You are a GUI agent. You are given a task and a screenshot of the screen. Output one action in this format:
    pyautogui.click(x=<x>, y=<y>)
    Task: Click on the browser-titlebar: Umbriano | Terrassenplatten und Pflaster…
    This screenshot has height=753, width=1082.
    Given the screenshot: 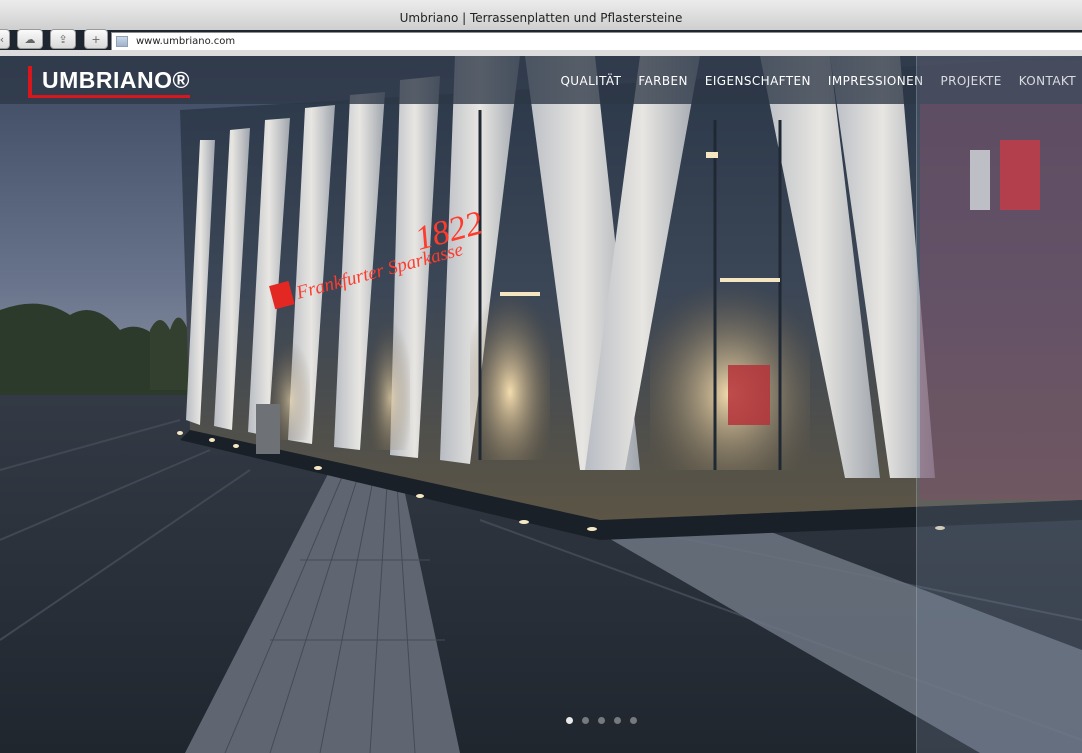 What is the action you would take?
    pyautogui.click(x=541, y=15)
    